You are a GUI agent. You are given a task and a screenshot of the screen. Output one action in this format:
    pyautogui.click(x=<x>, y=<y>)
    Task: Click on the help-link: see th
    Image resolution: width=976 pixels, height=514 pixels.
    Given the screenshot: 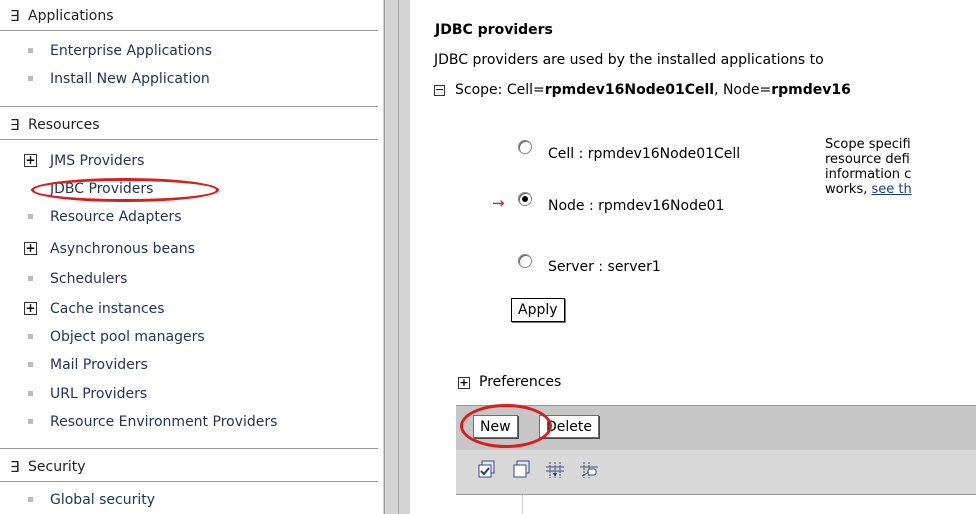 What is the action you would take?
    pyautogui.click(x=892, y=189)
    